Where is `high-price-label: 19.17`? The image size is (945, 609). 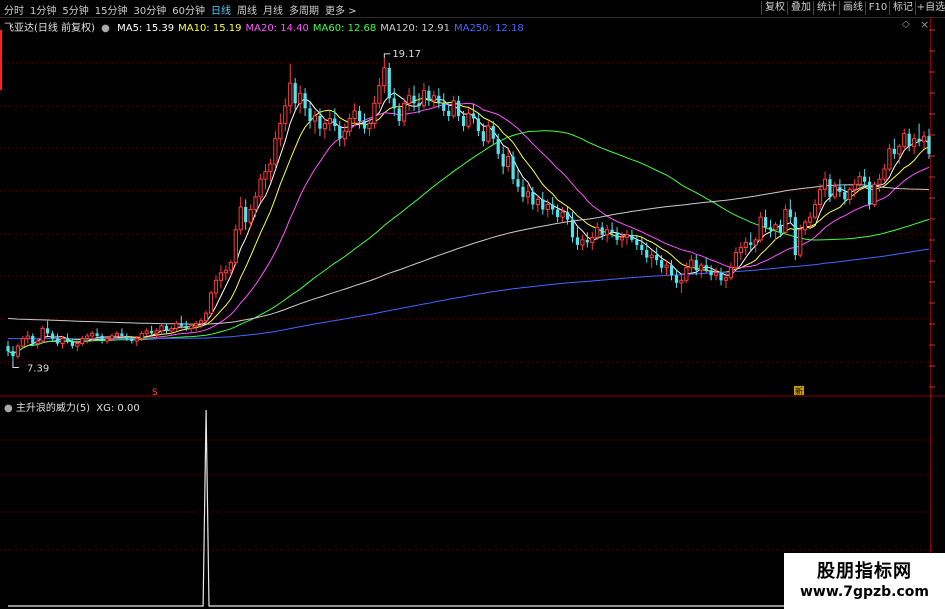
high-price-label: 19.17 is located at coordinates (406, 54).